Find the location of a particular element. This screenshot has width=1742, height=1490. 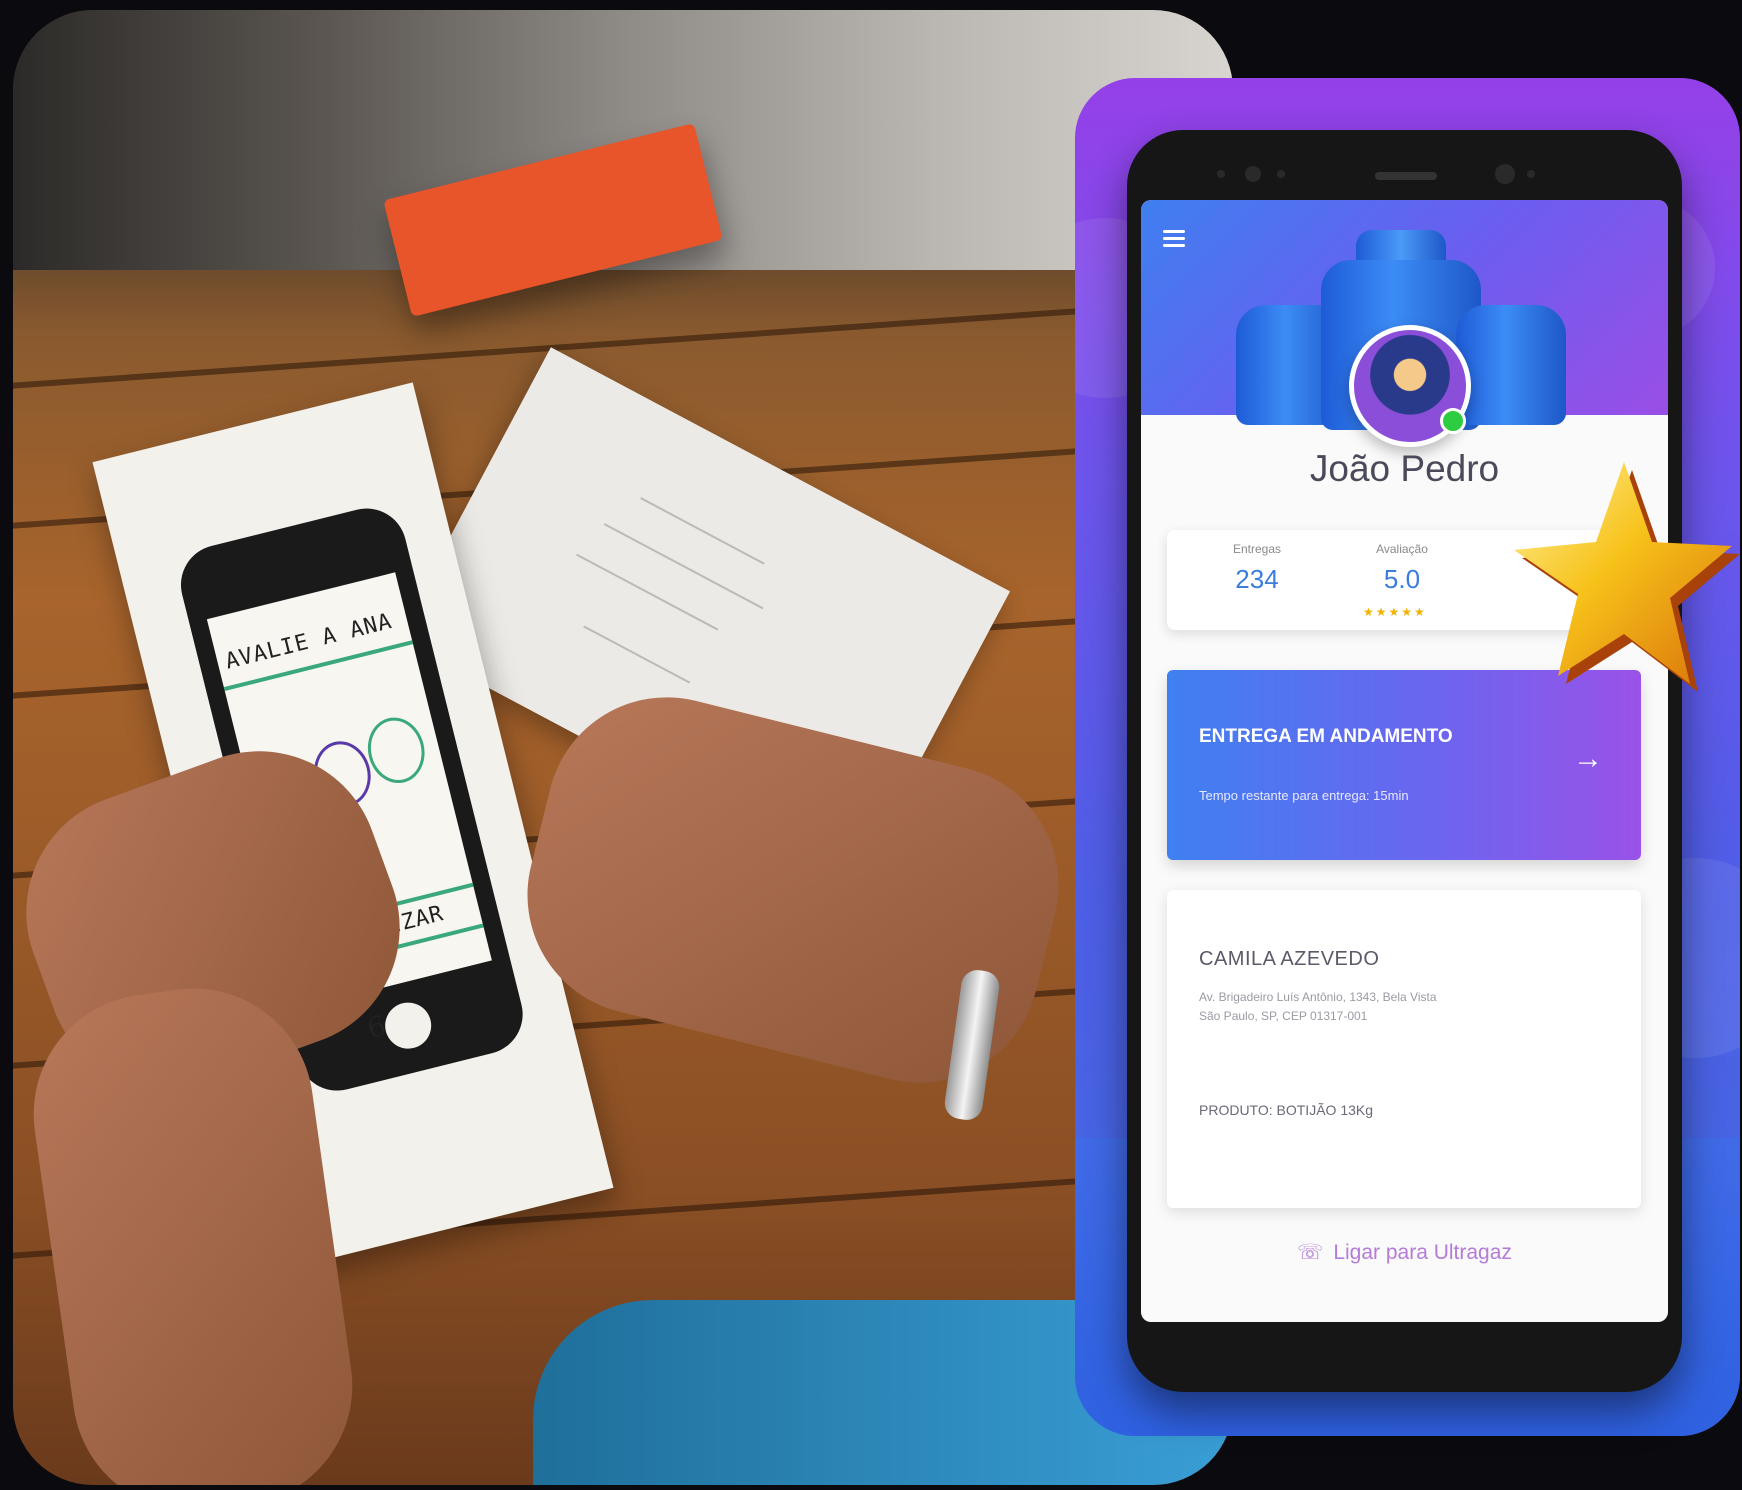

address-line: São Paulo, SP, CEP 01317-001 is located at coordinates (1283, 1016).